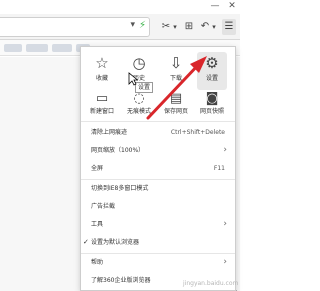  I want to click on menu-incognito-button: ◌ 无痕模式, so click(139, 104).